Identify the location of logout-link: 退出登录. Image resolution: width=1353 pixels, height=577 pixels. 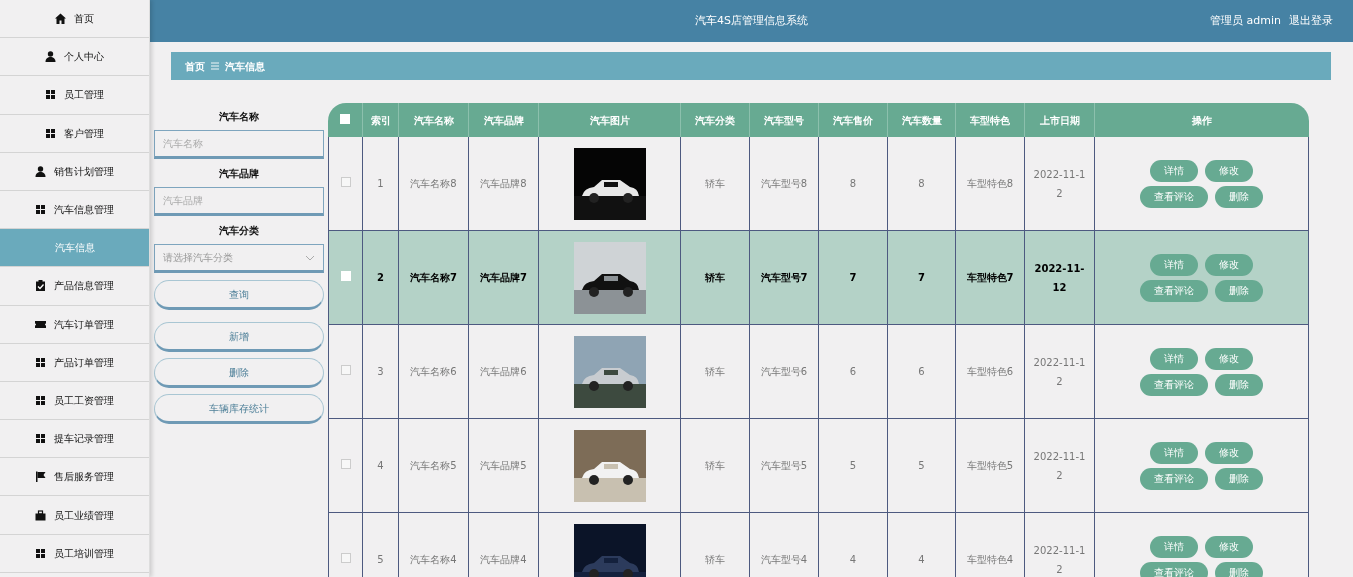
(1311, 21).